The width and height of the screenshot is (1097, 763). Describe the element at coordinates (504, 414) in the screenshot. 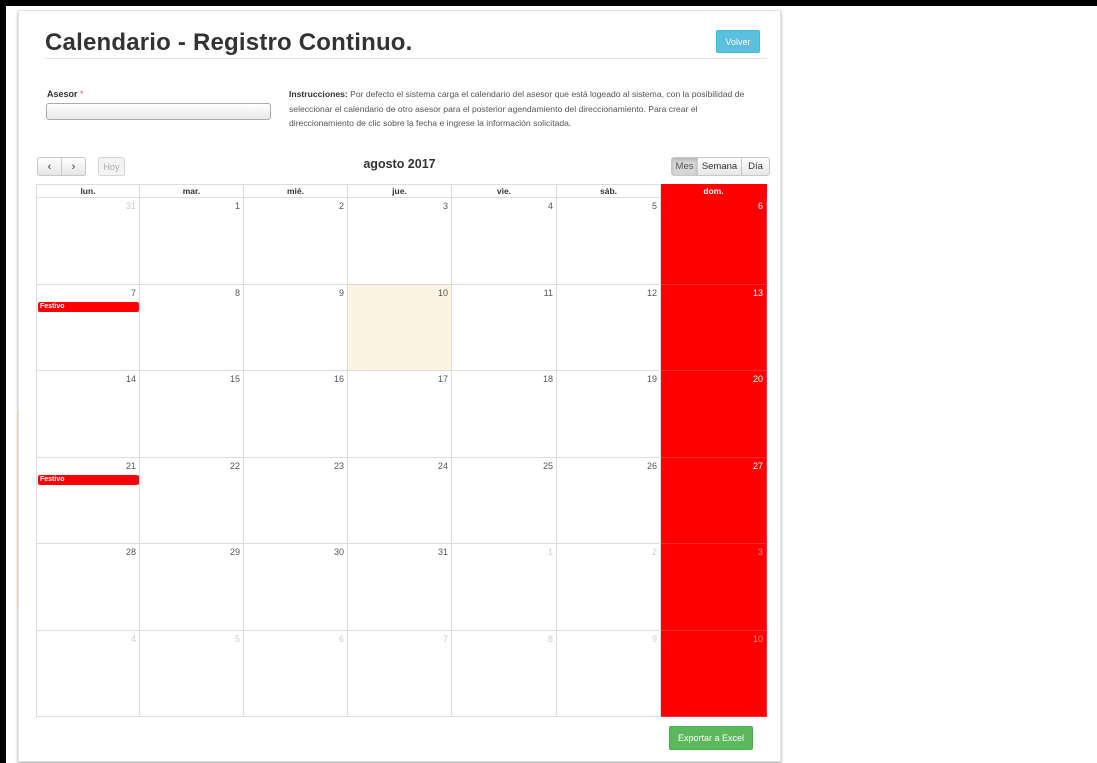

I see `day-cell: 18` at that location.